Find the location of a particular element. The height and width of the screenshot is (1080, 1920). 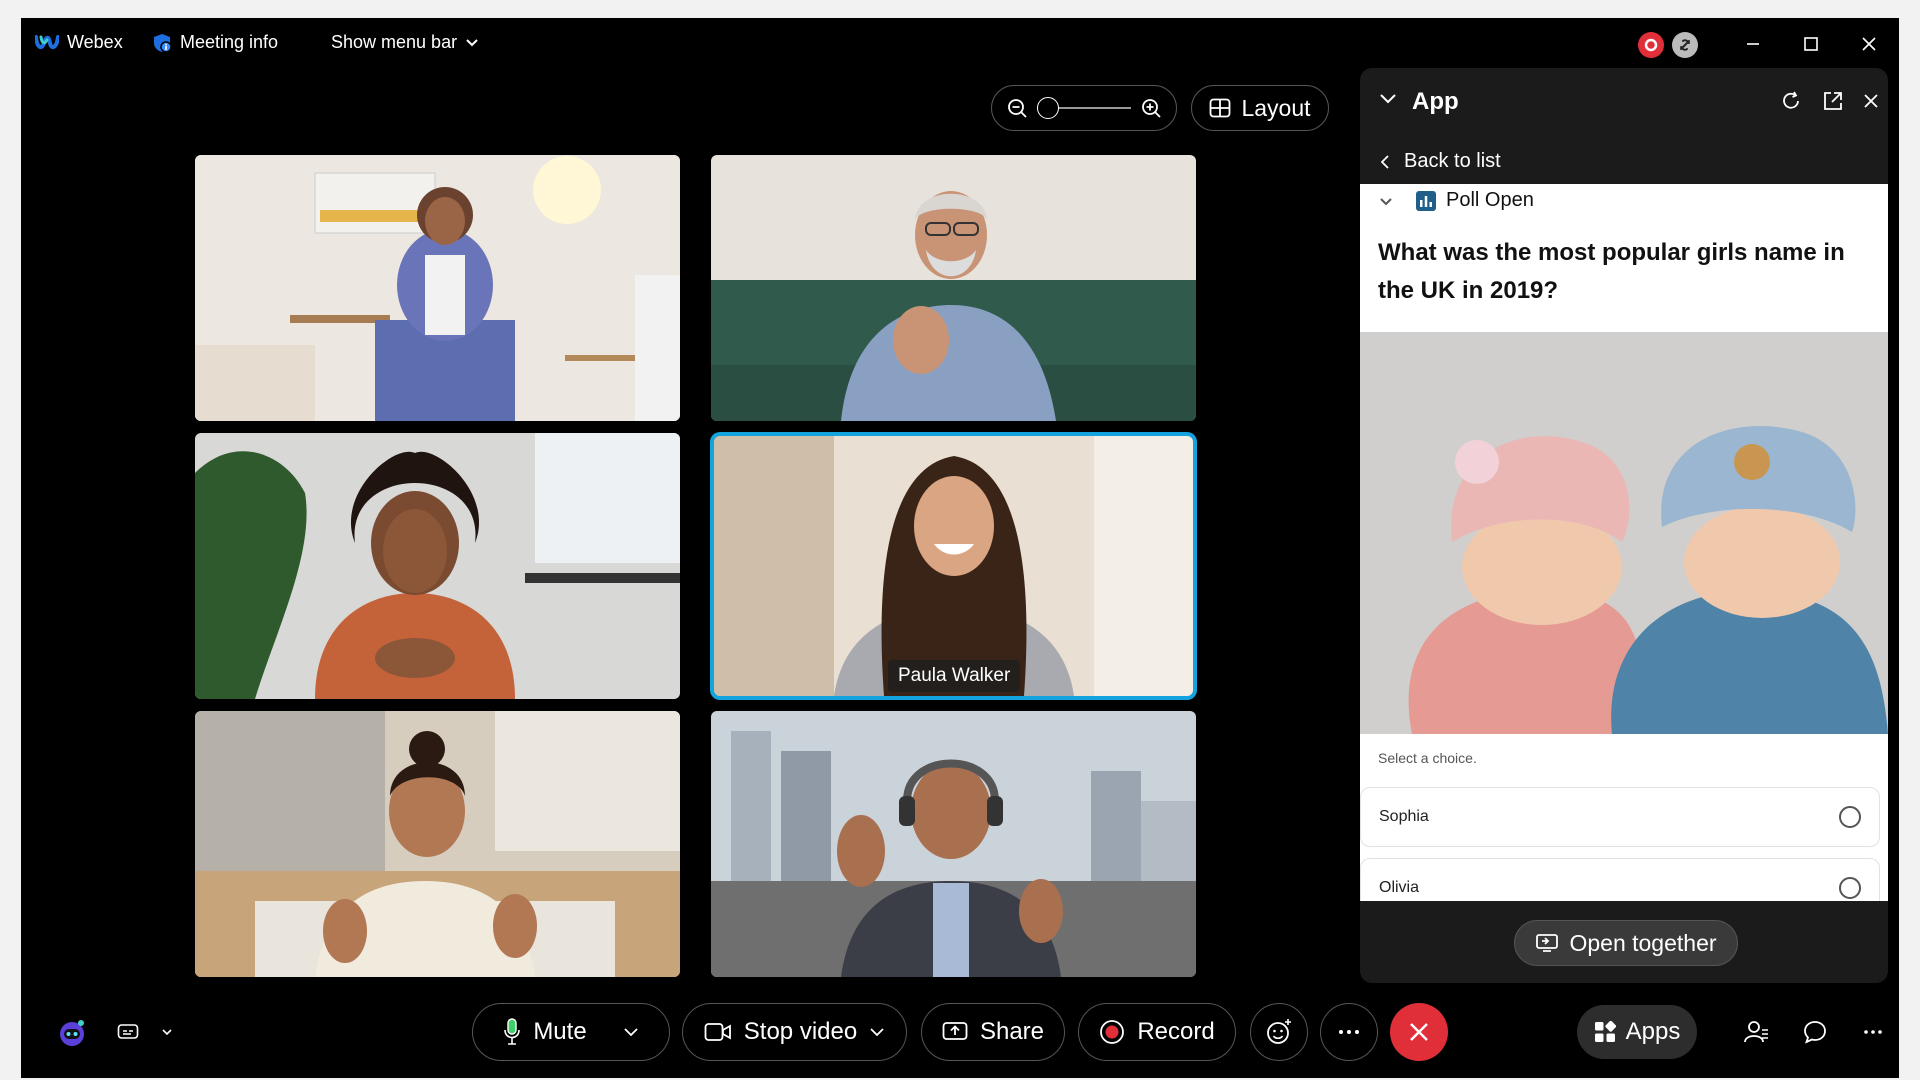

webex-assistant-button is located at coordinates (72, 1032).